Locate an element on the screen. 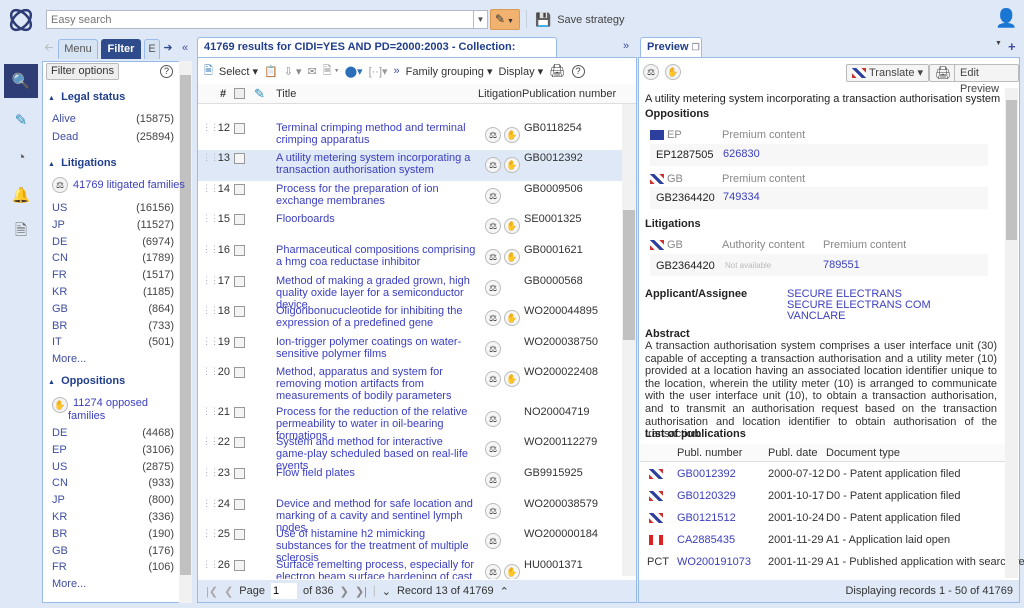  tab-scroll-right: ➜ is located at coordinates (168, 49).